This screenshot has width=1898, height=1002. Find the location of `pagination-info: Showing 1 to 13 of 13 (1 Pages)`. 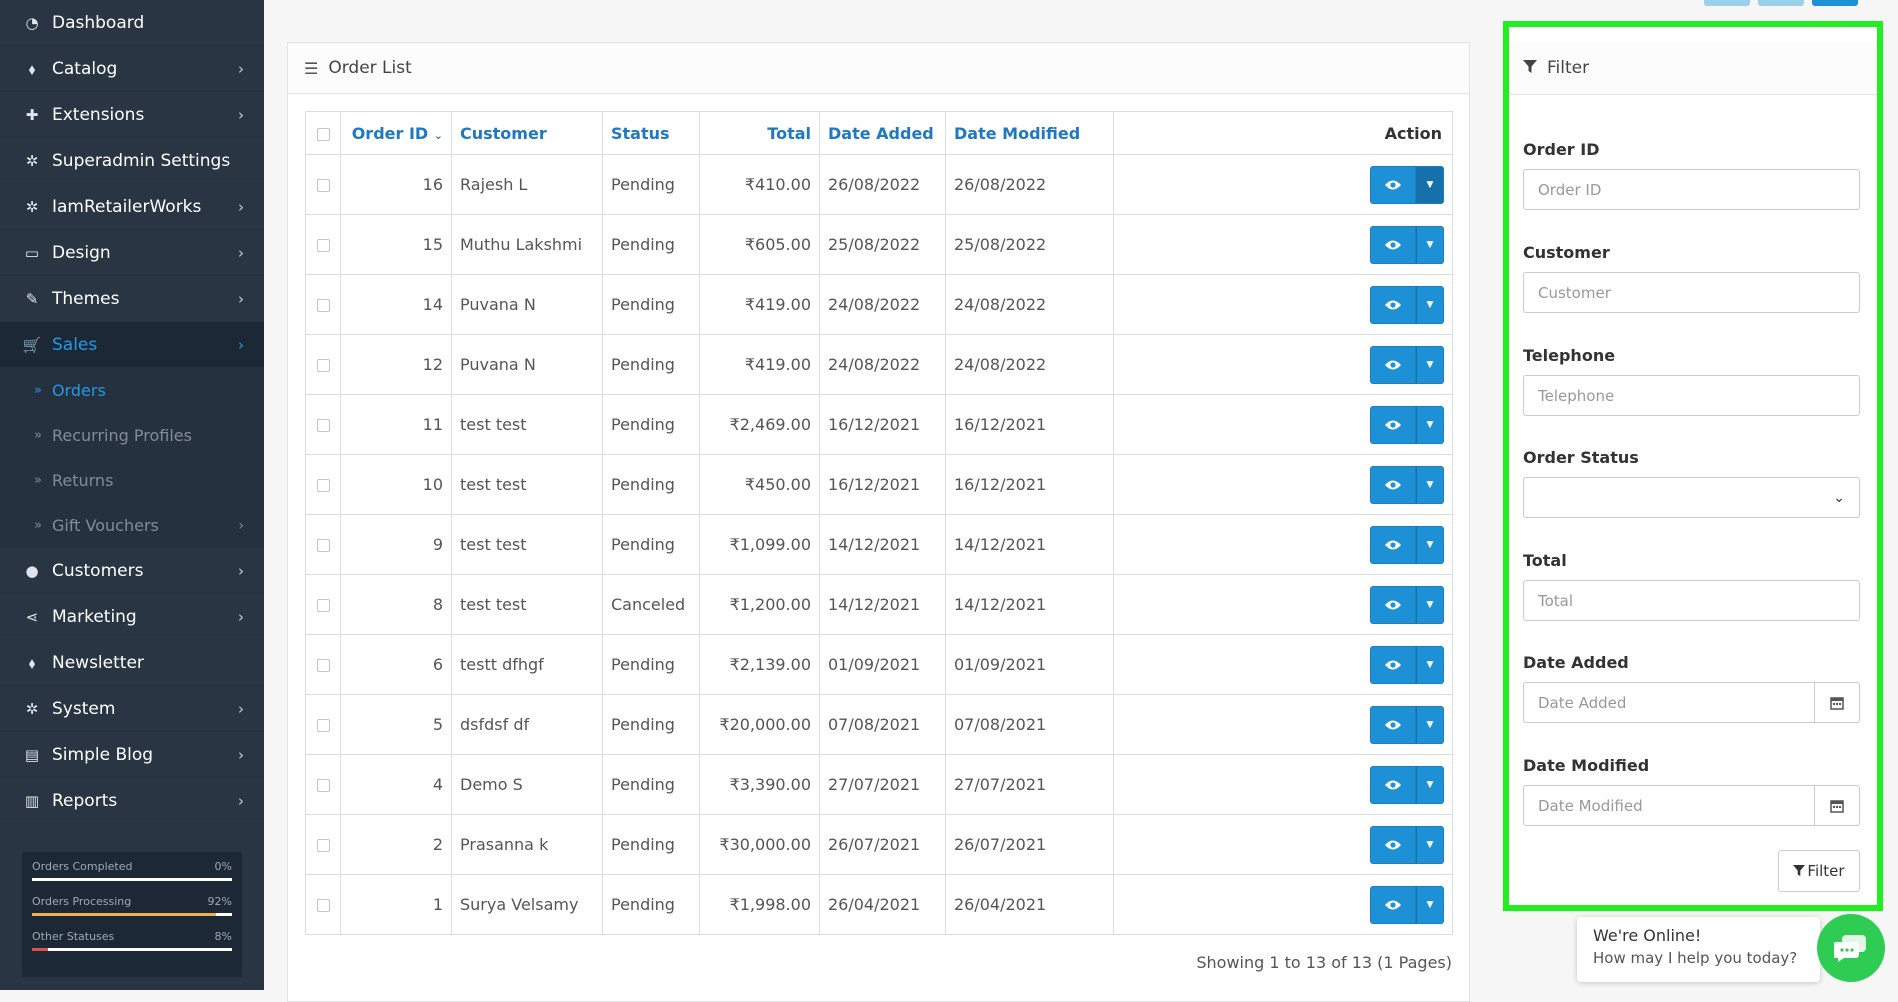

pagination-info: Showing 1 to 13 of 13 (1 Pages) is located at coordinates (1324, 962).